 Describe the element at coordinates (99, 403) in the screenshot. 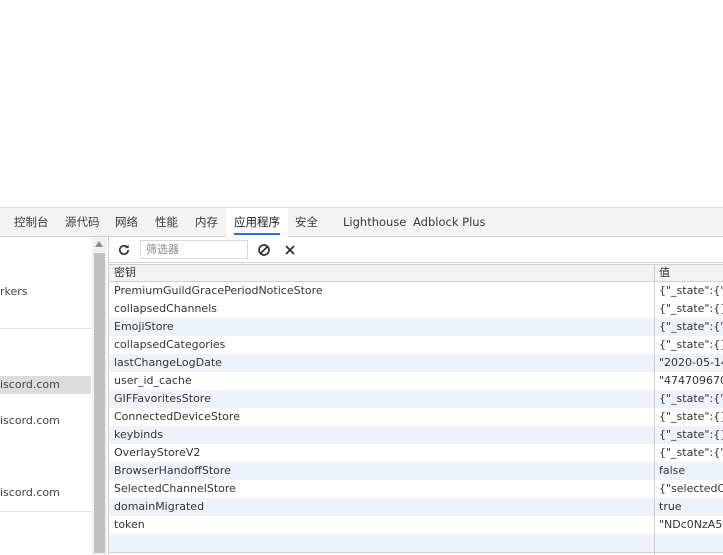

I see `scrollbar-thumb` at that location.